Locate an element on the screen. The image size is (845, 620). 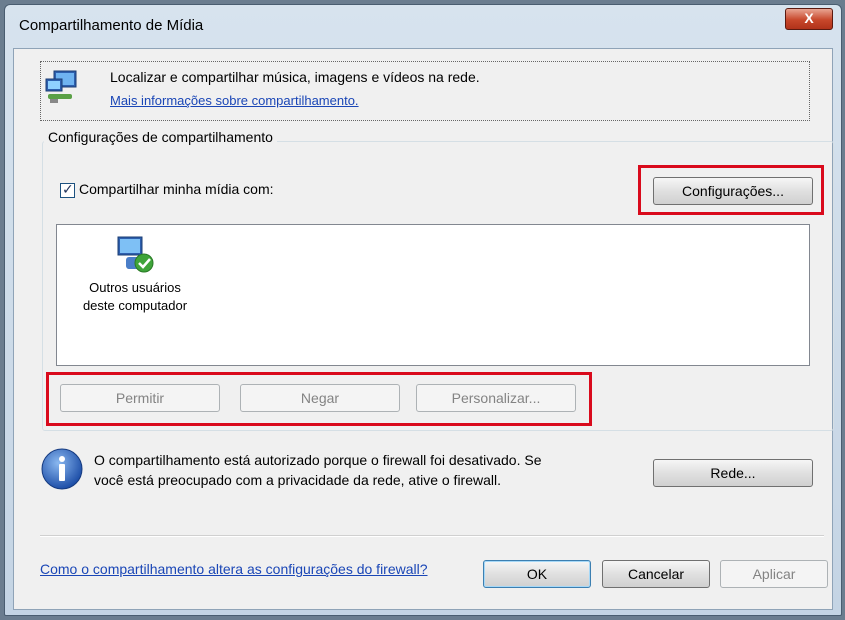
ok-button: OK is located at coordinates (537, 574).